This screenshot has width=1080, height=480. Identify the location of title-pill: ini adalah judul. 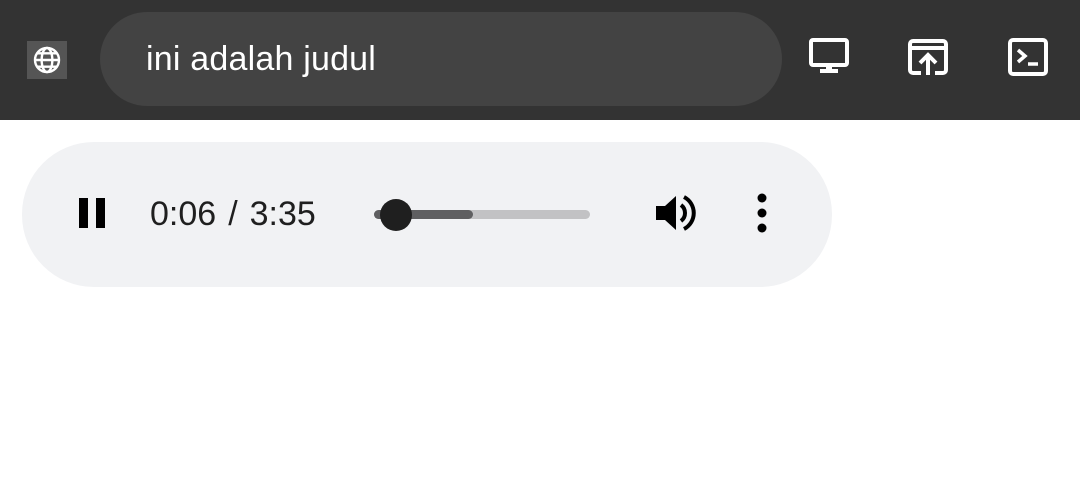
(441, 59).